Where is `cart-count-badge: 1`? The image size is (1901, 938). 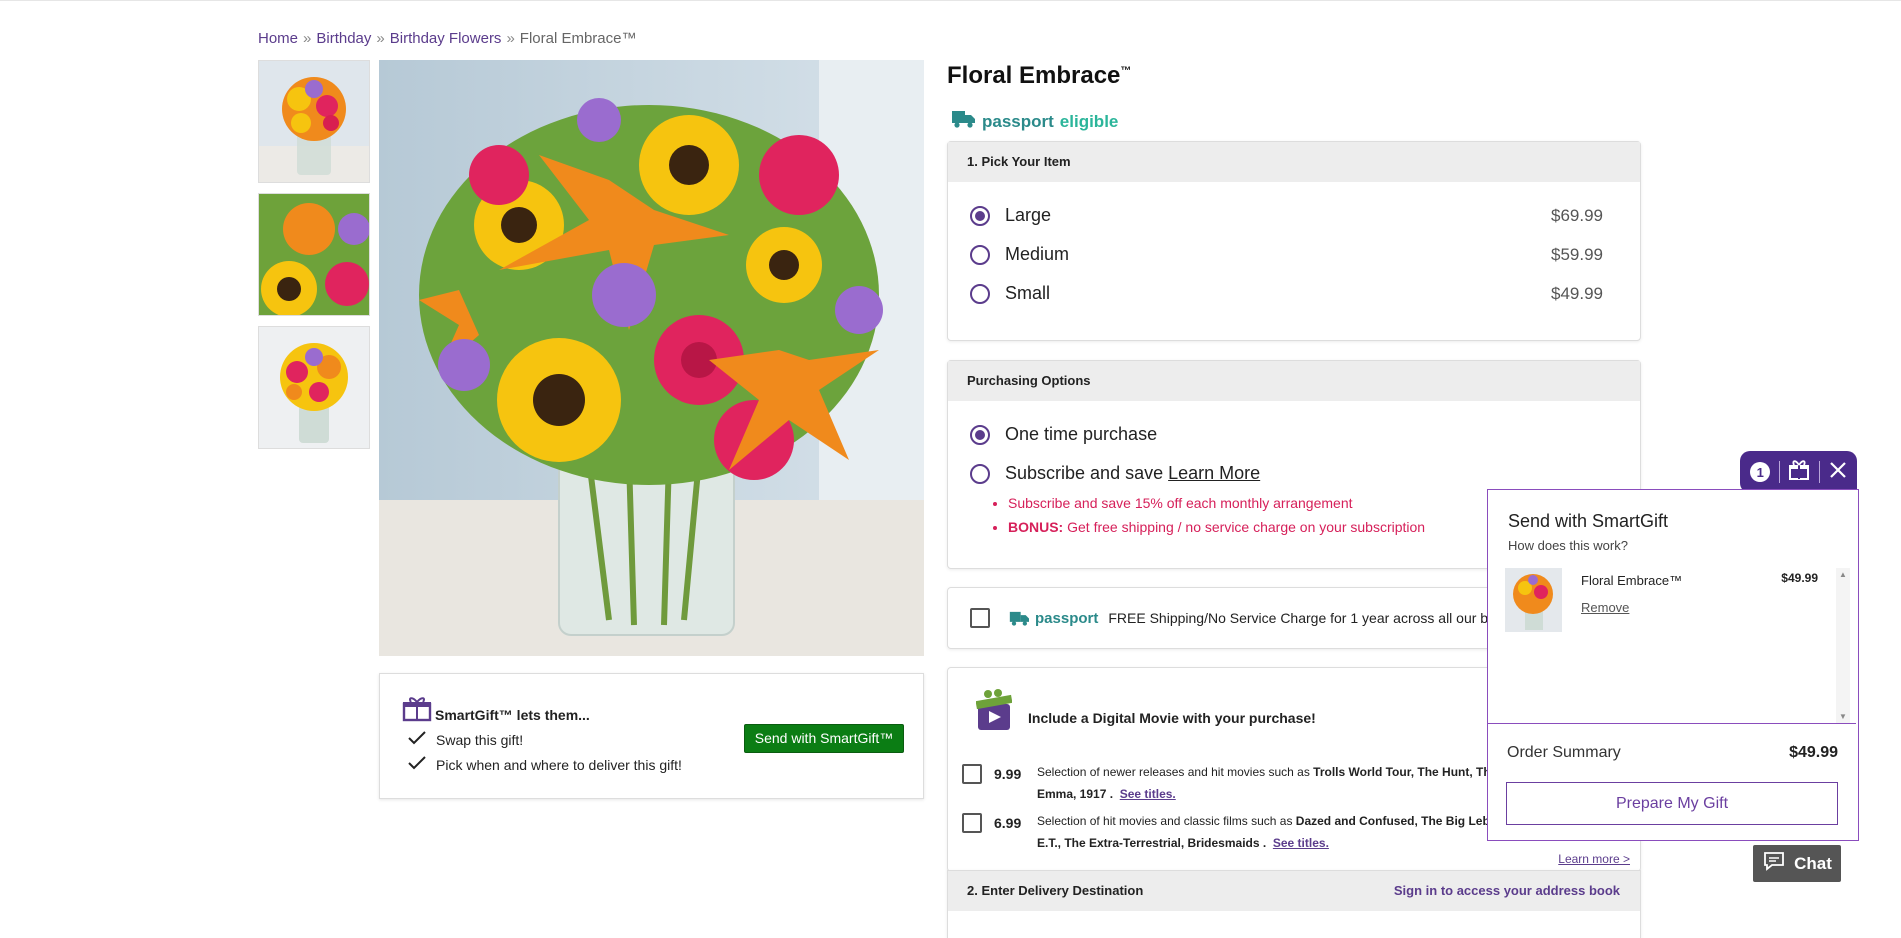
cart-count-badge: 1 is located at coordinates (1760, 472).